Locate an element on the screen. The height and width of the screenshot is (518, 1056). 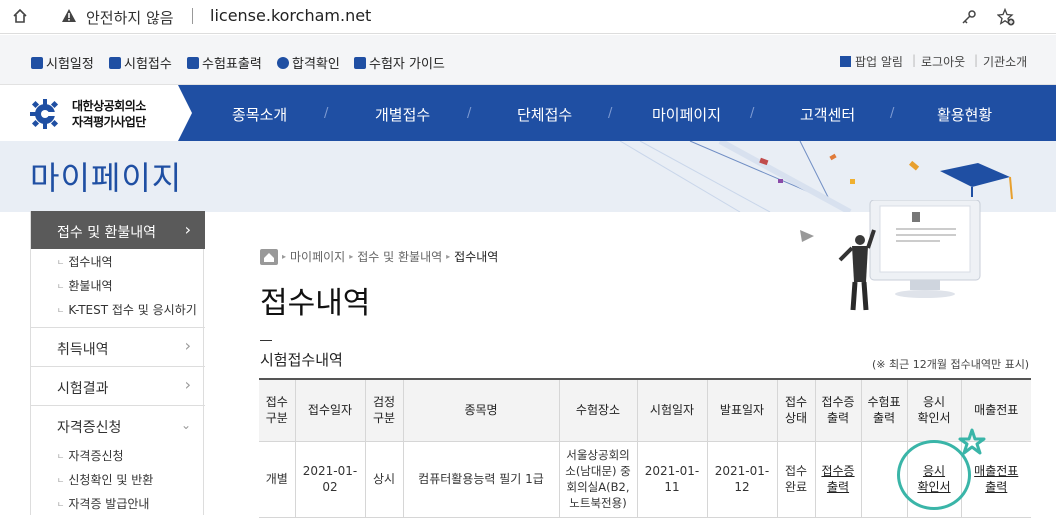
col-header: 접수일자 is located at coordinates (330, 410).